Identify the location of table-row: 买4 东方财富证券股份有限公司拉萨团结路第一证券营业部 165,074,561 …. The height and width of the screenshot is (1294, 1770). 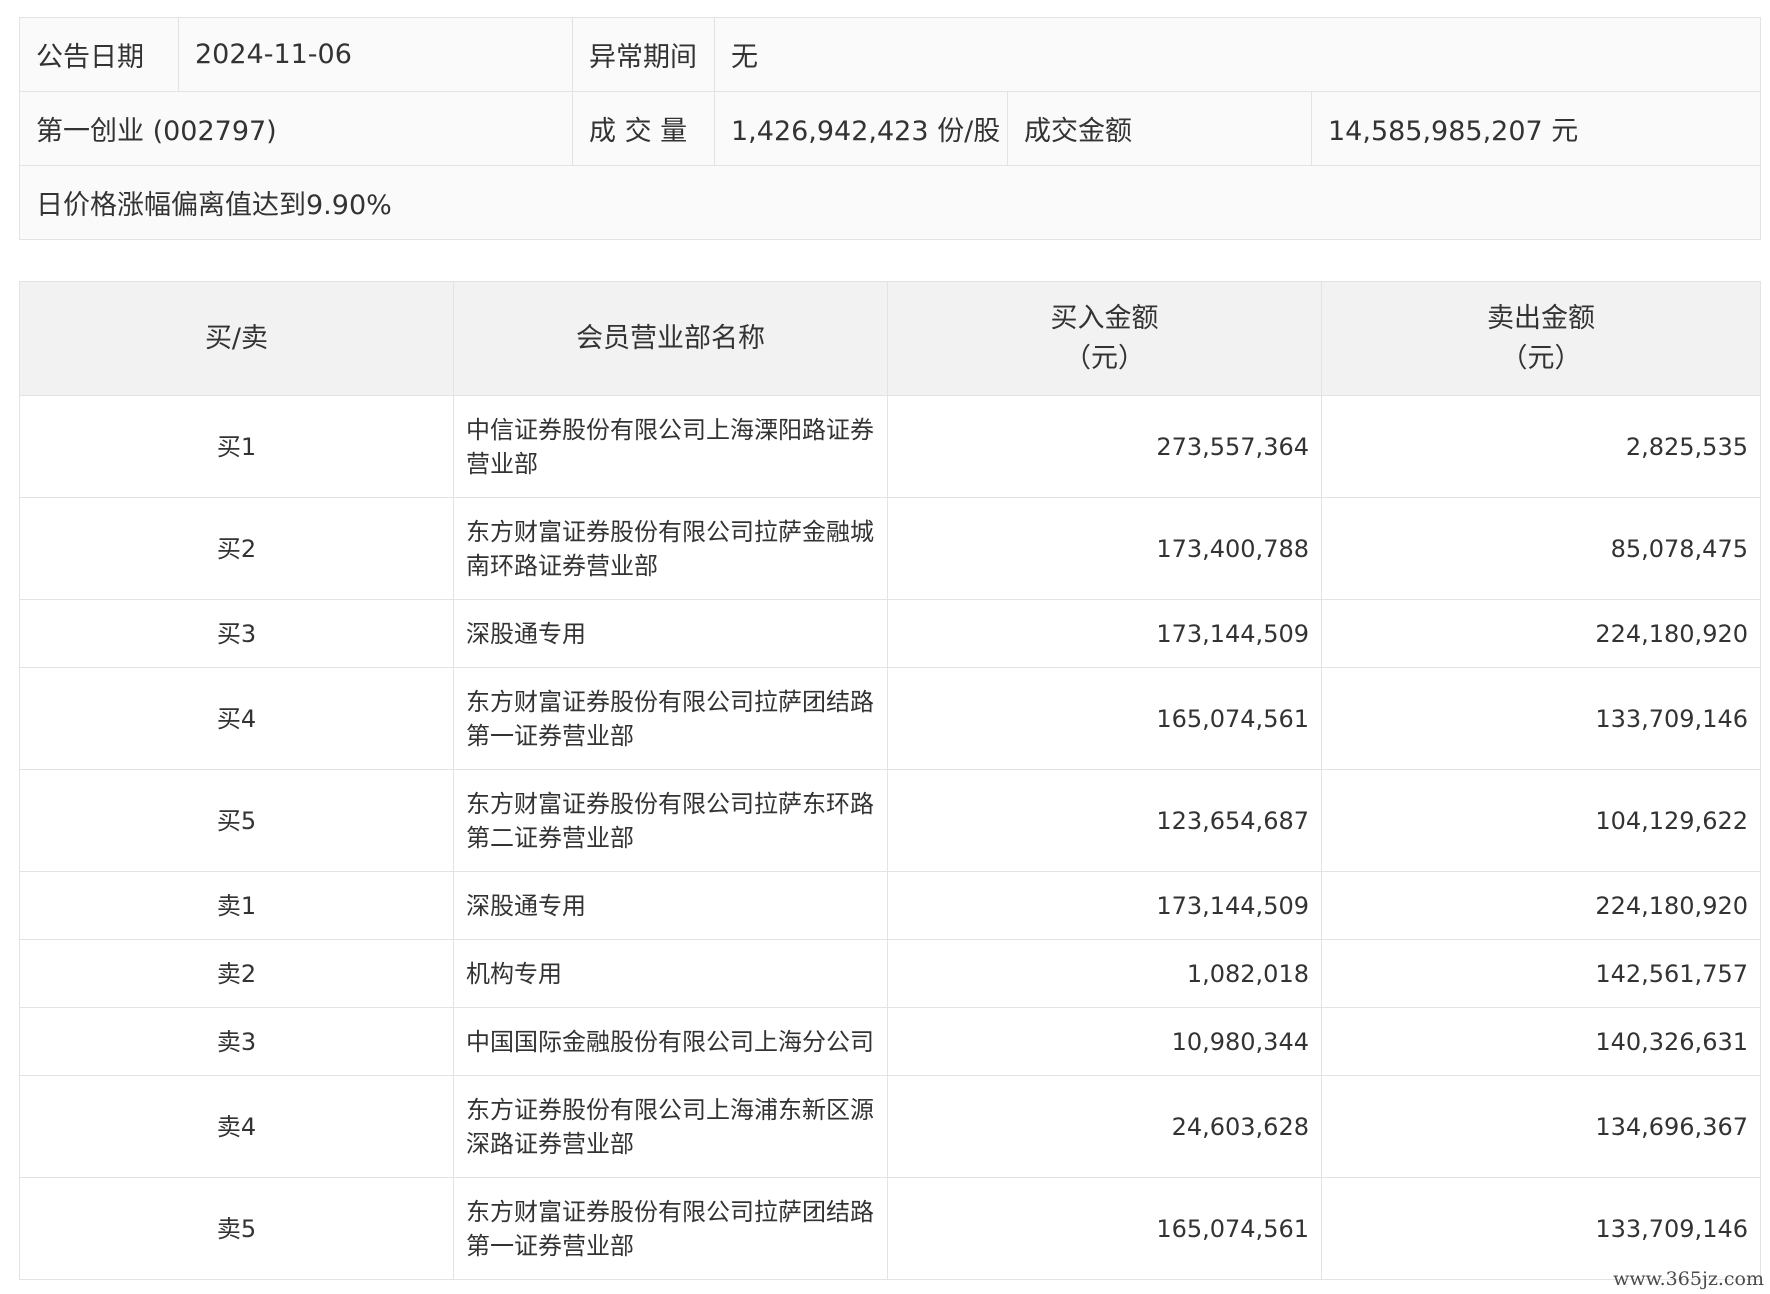
(890, 718).